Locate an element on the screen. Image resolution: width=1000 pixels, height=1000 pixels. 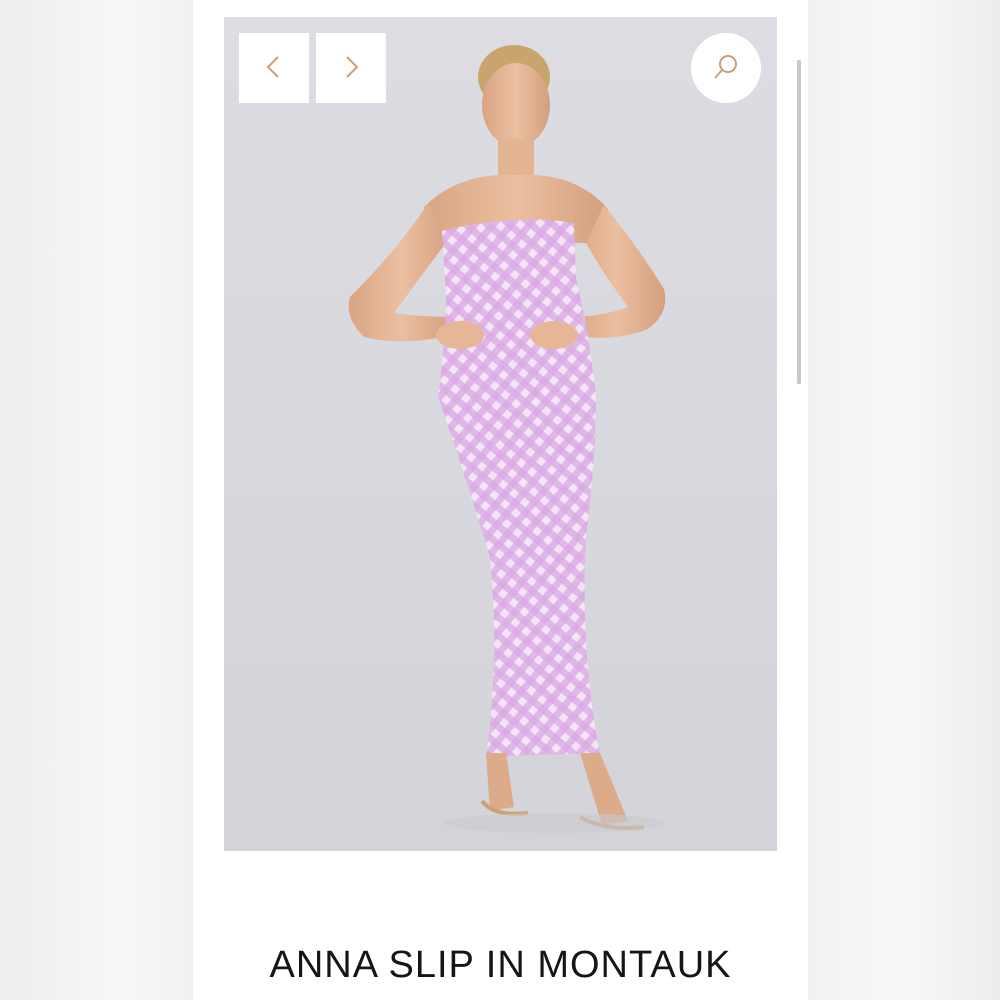
search-icon is located at coordinates (726, 68).